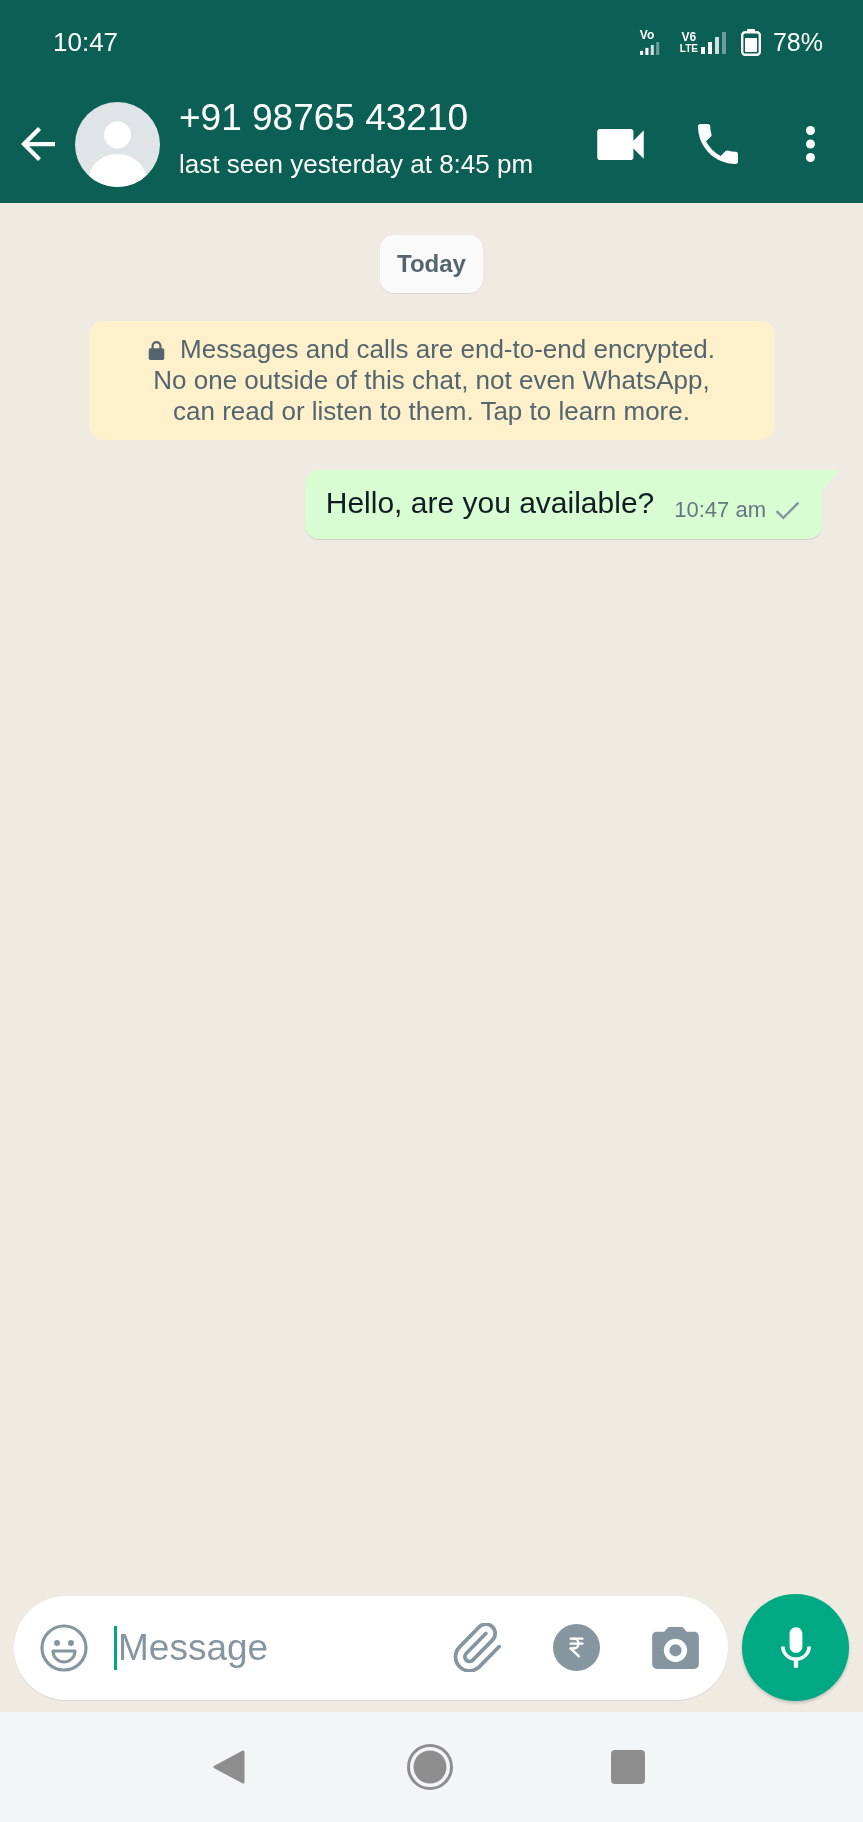 The height and width of the screenshot is (1822, 863). I want to click on encryption-notice-text: No one outside of this chat, not even WhatsApp, can read or listen to them. Tap to learn more., so click(431, 396).